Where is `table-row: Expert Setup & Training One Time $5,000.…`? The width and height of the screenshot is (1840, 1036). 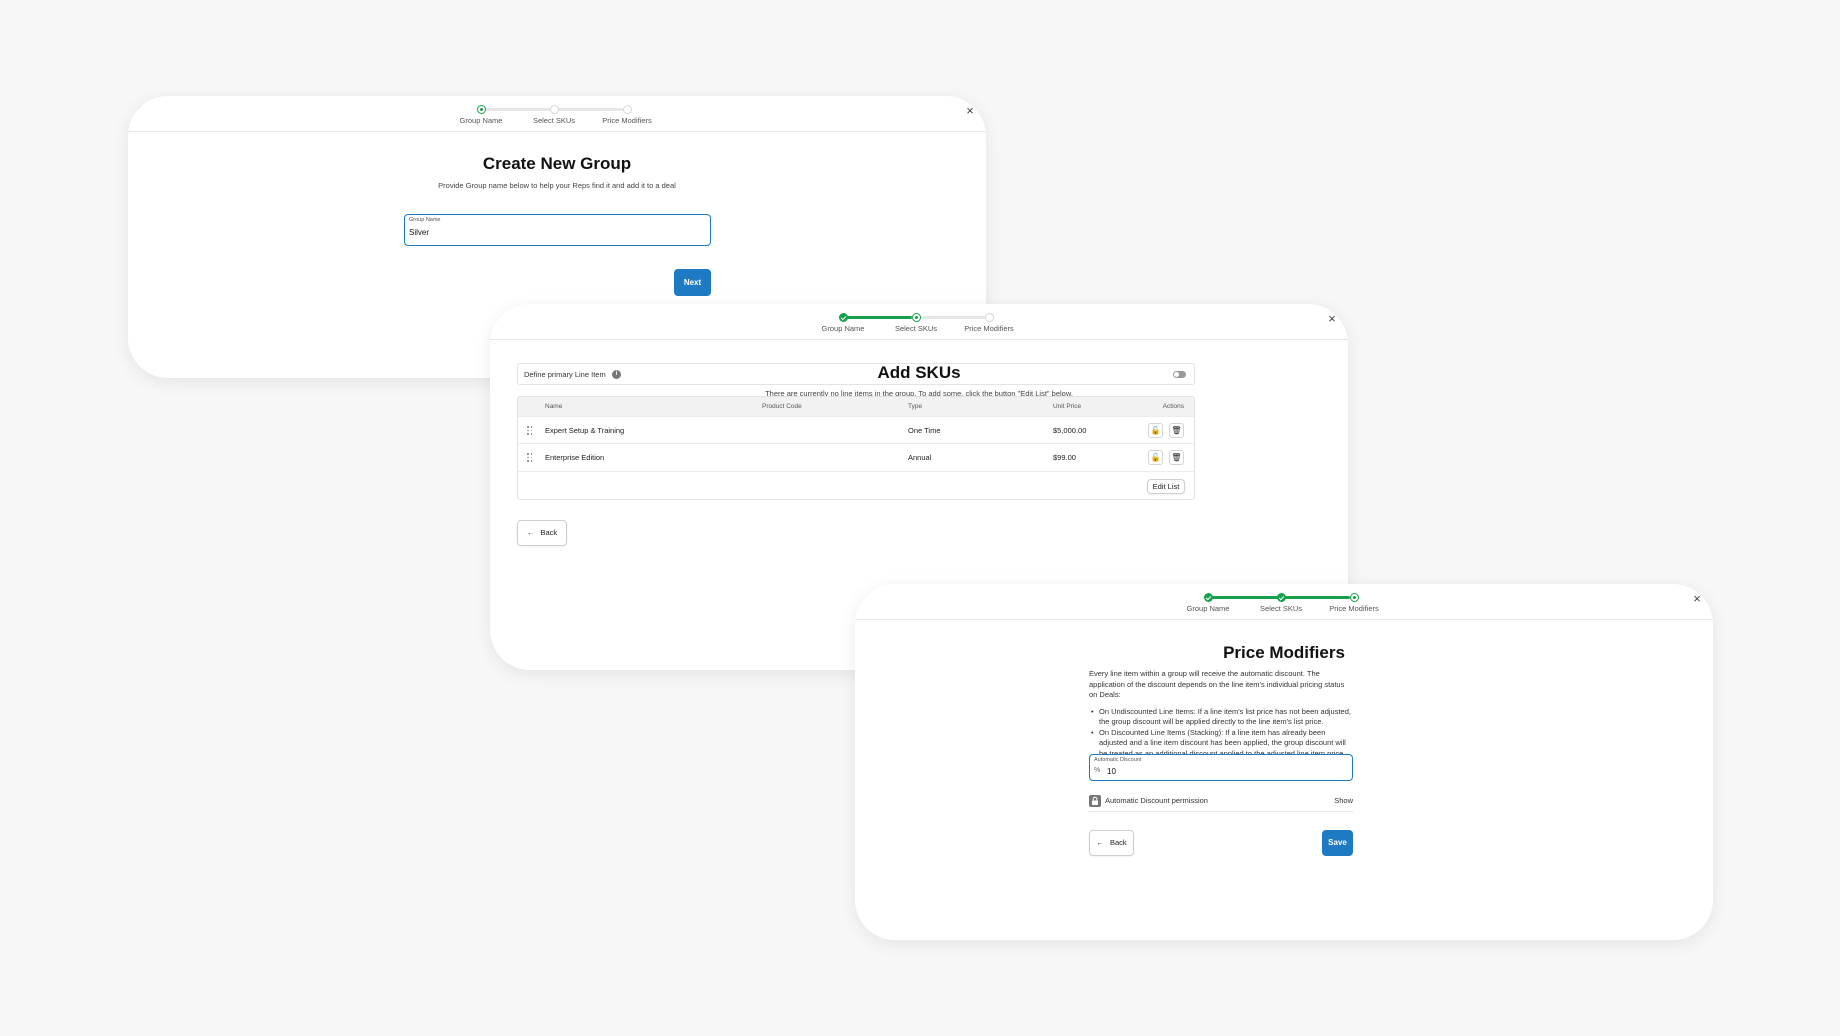 table-row: Expert Setup & Training One Time $5,000.… is located at coordinates (856, 429).